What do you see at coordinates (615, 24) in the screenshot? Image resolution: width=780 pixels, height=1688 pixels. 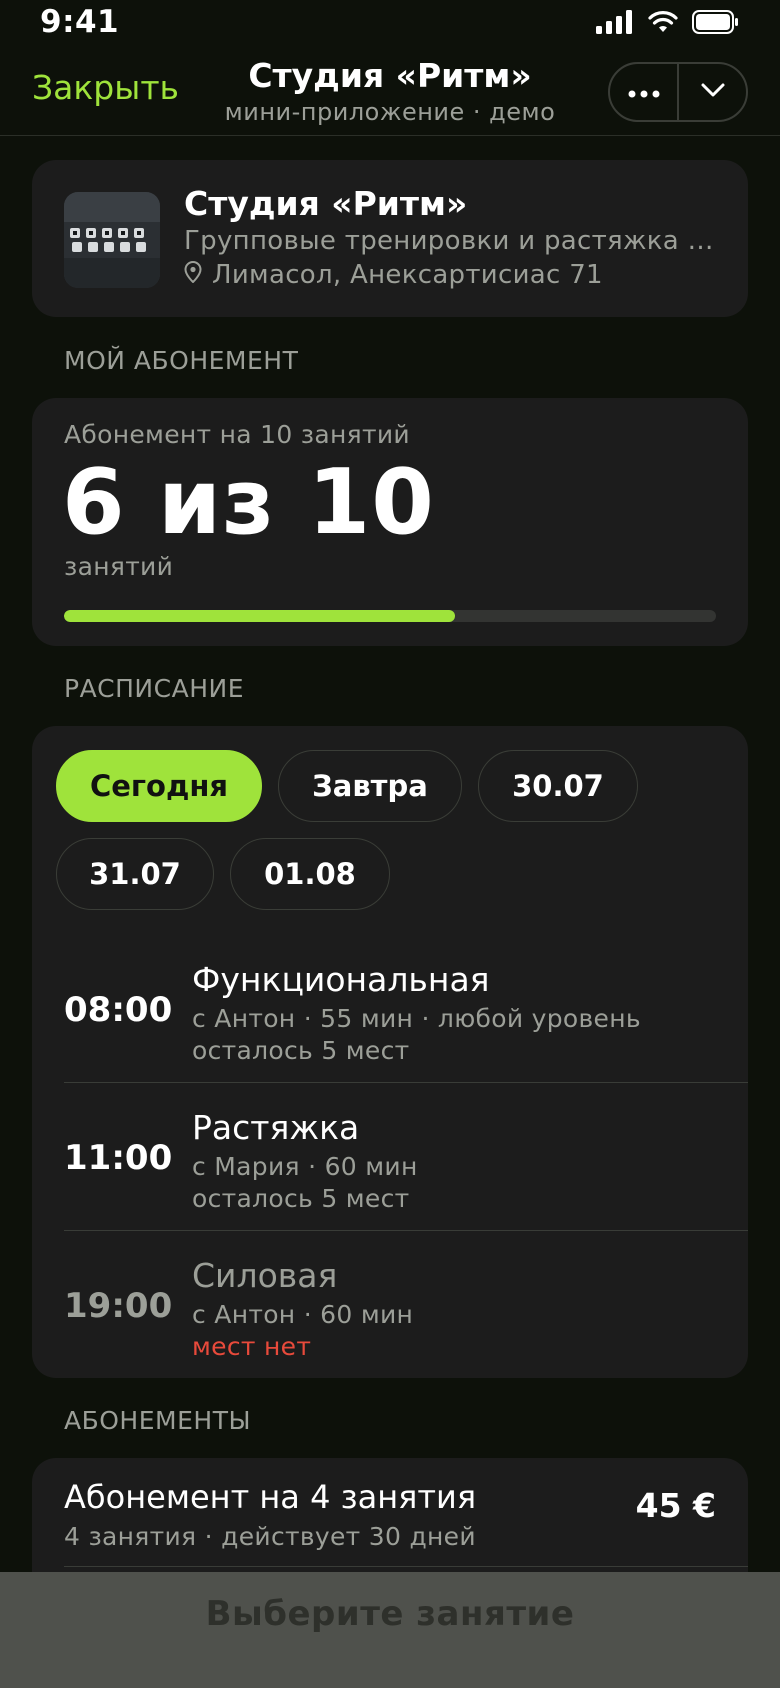 I see `cellular-signal-icon` at bounding box center [615, 24].